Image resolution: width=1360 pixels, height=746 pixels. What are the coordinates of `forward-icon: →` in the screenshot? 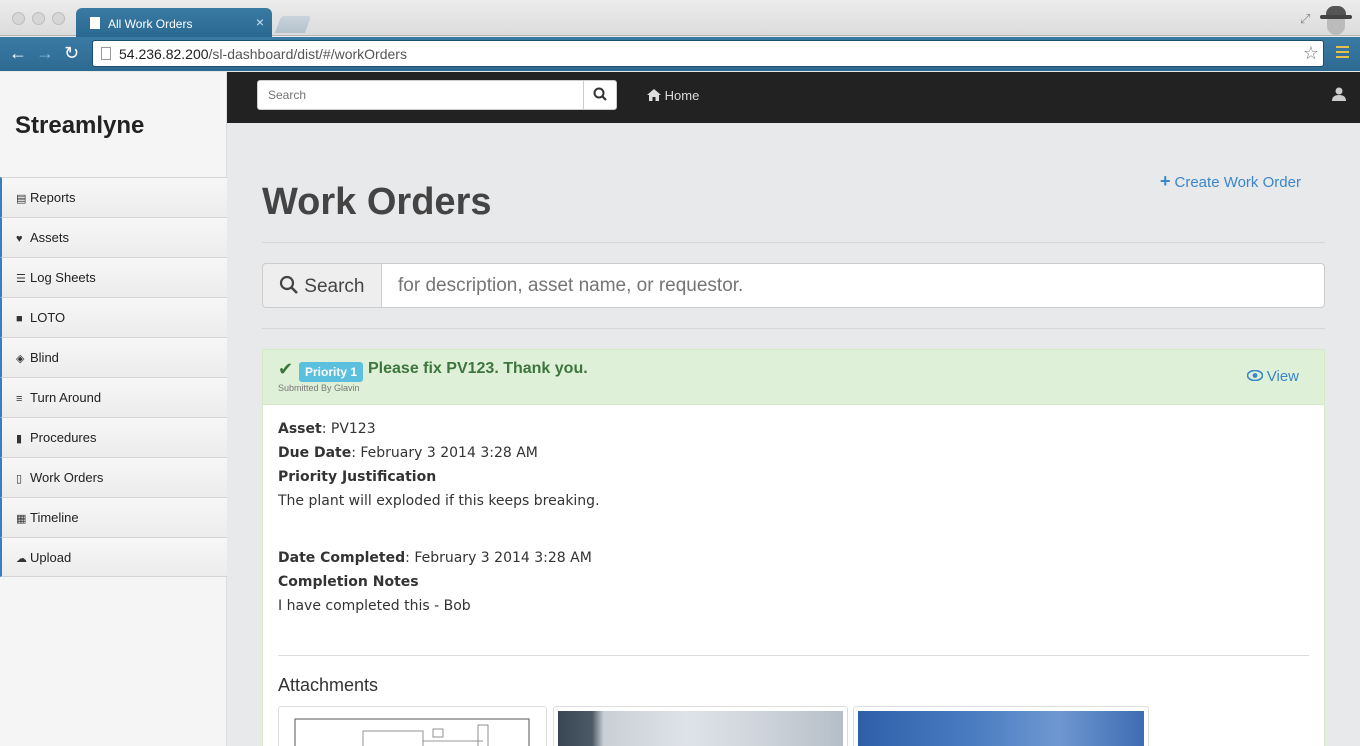 It's located at (45, 53).